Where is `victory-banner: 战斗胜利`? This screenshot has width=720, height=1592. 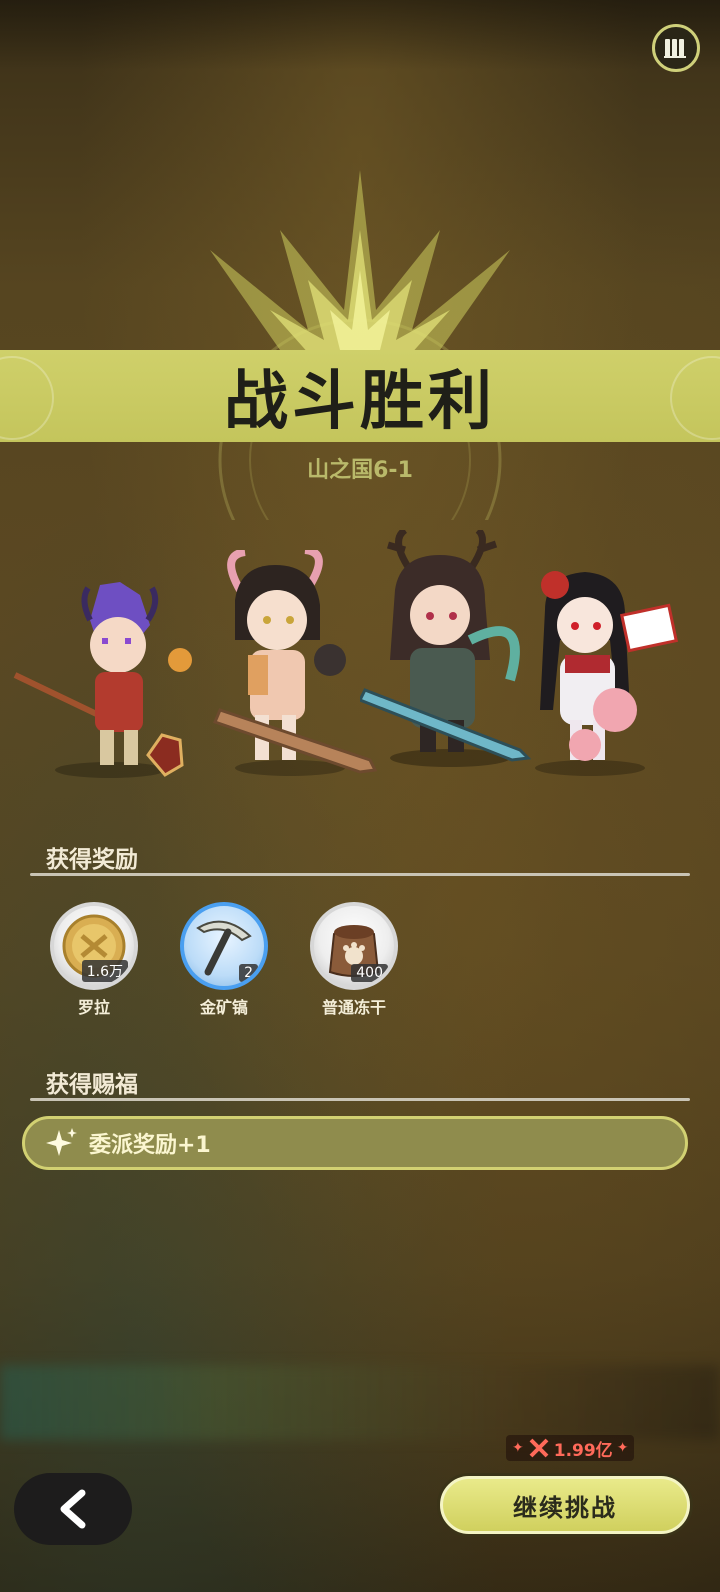
victory-banner: 战斗胜利 is located at coordinates (360, 396).